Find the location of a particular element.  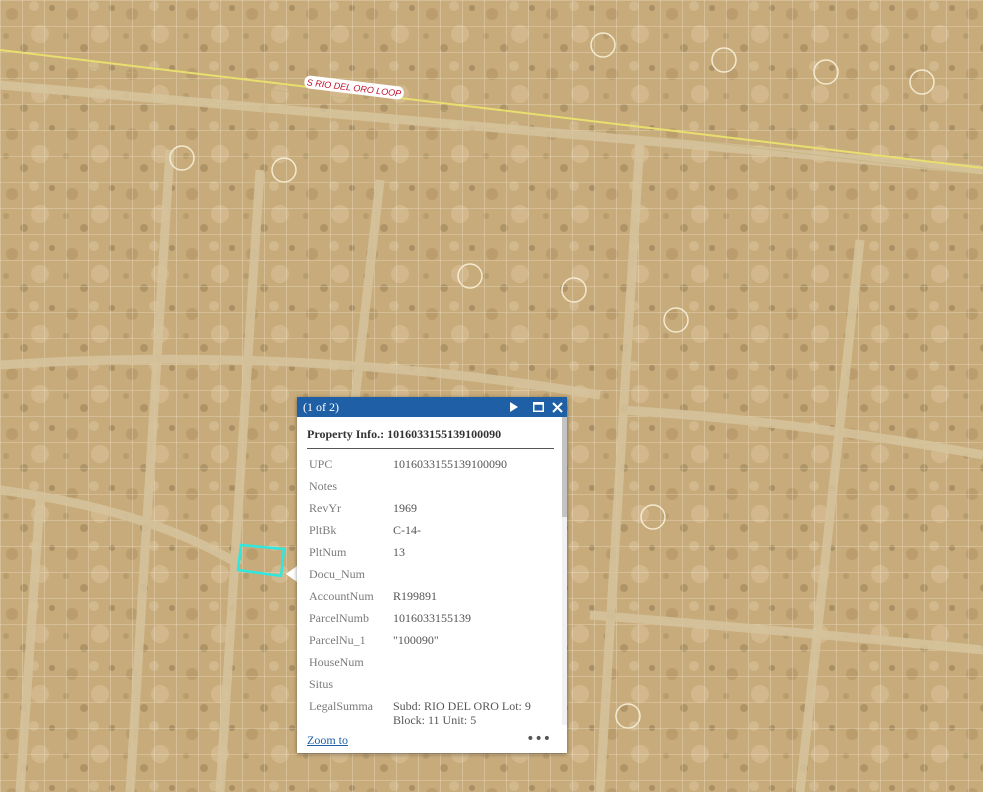

attribute-row: PltBk C-14- is located at coordinates (429, 534).